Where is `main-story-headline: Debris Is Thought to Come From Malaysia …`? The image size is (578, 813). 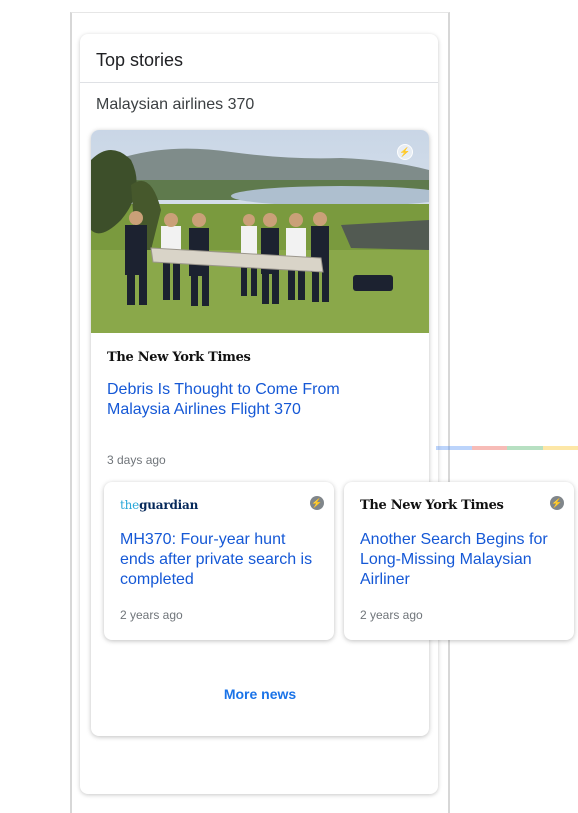
main-story-headline: Debris Is Thought to Come From Malaysia … is located at coordinates (257, 400).